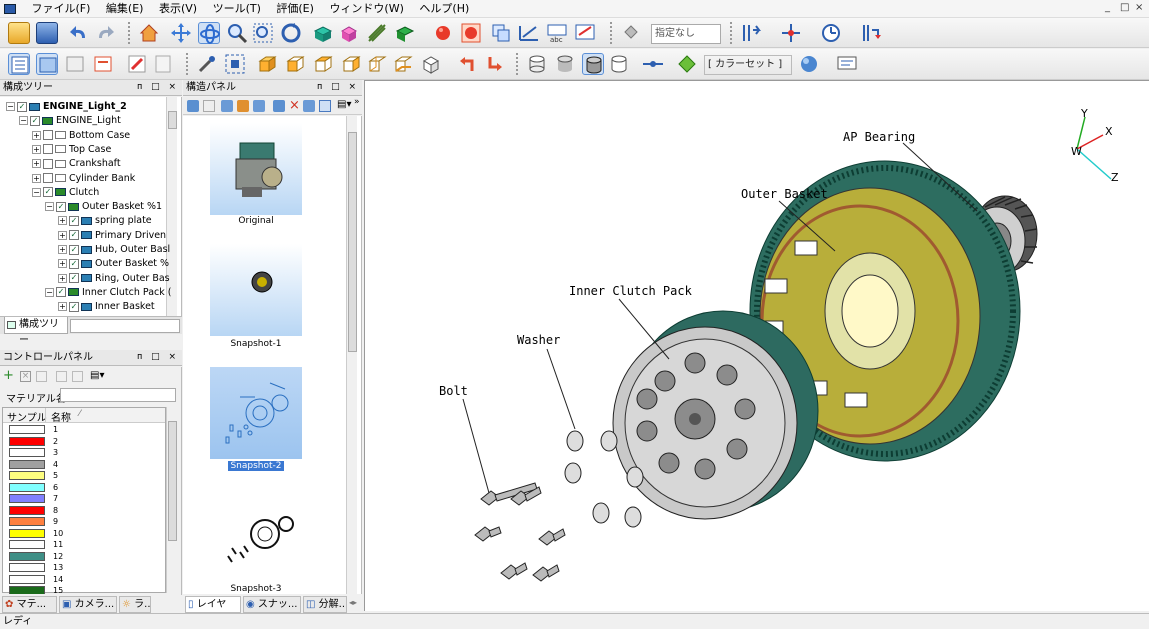  I want to click on material-row: 9, so click(84, 522).